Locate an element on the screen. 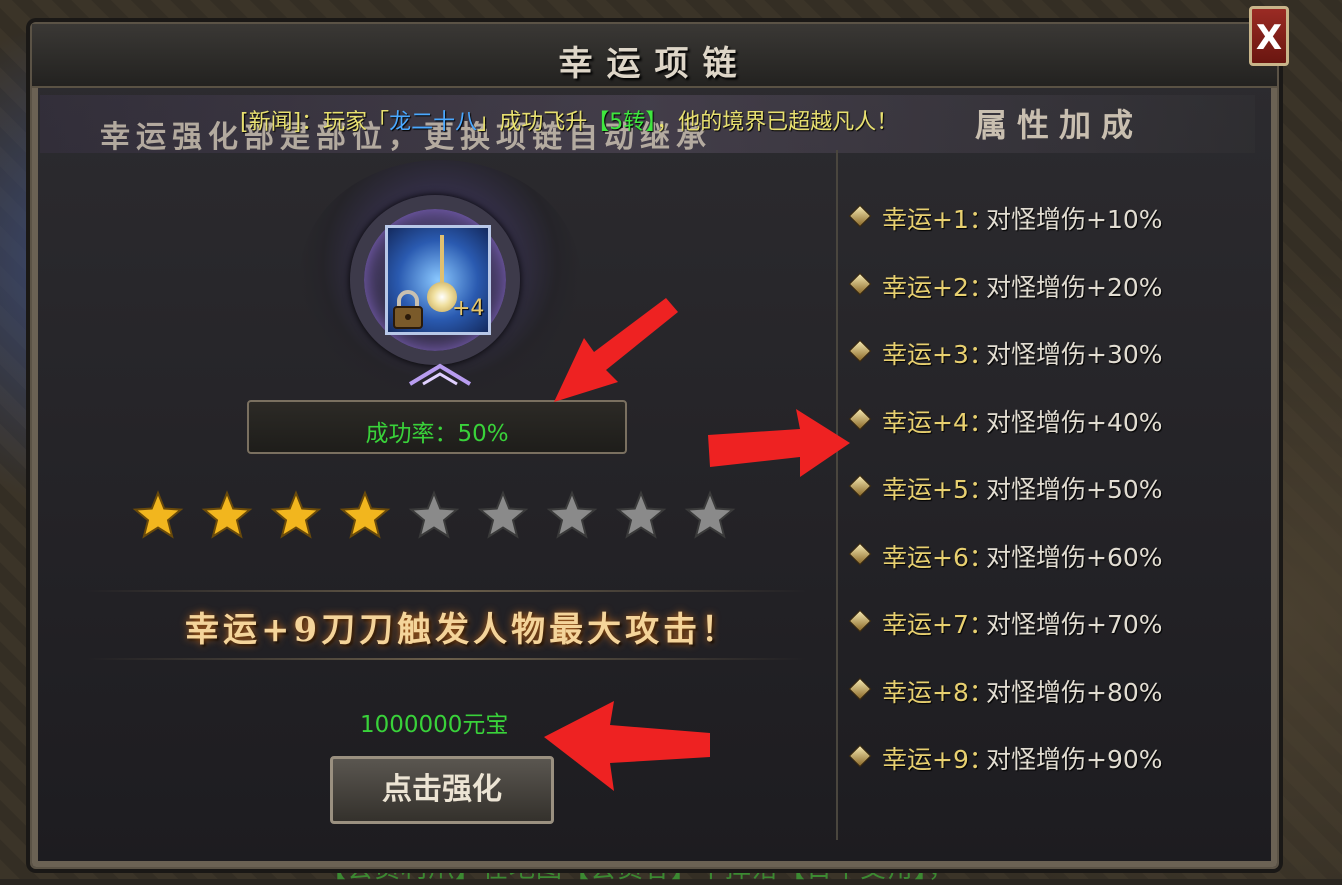  annotation-arrow-bonus is located at coordinates (779, 443).